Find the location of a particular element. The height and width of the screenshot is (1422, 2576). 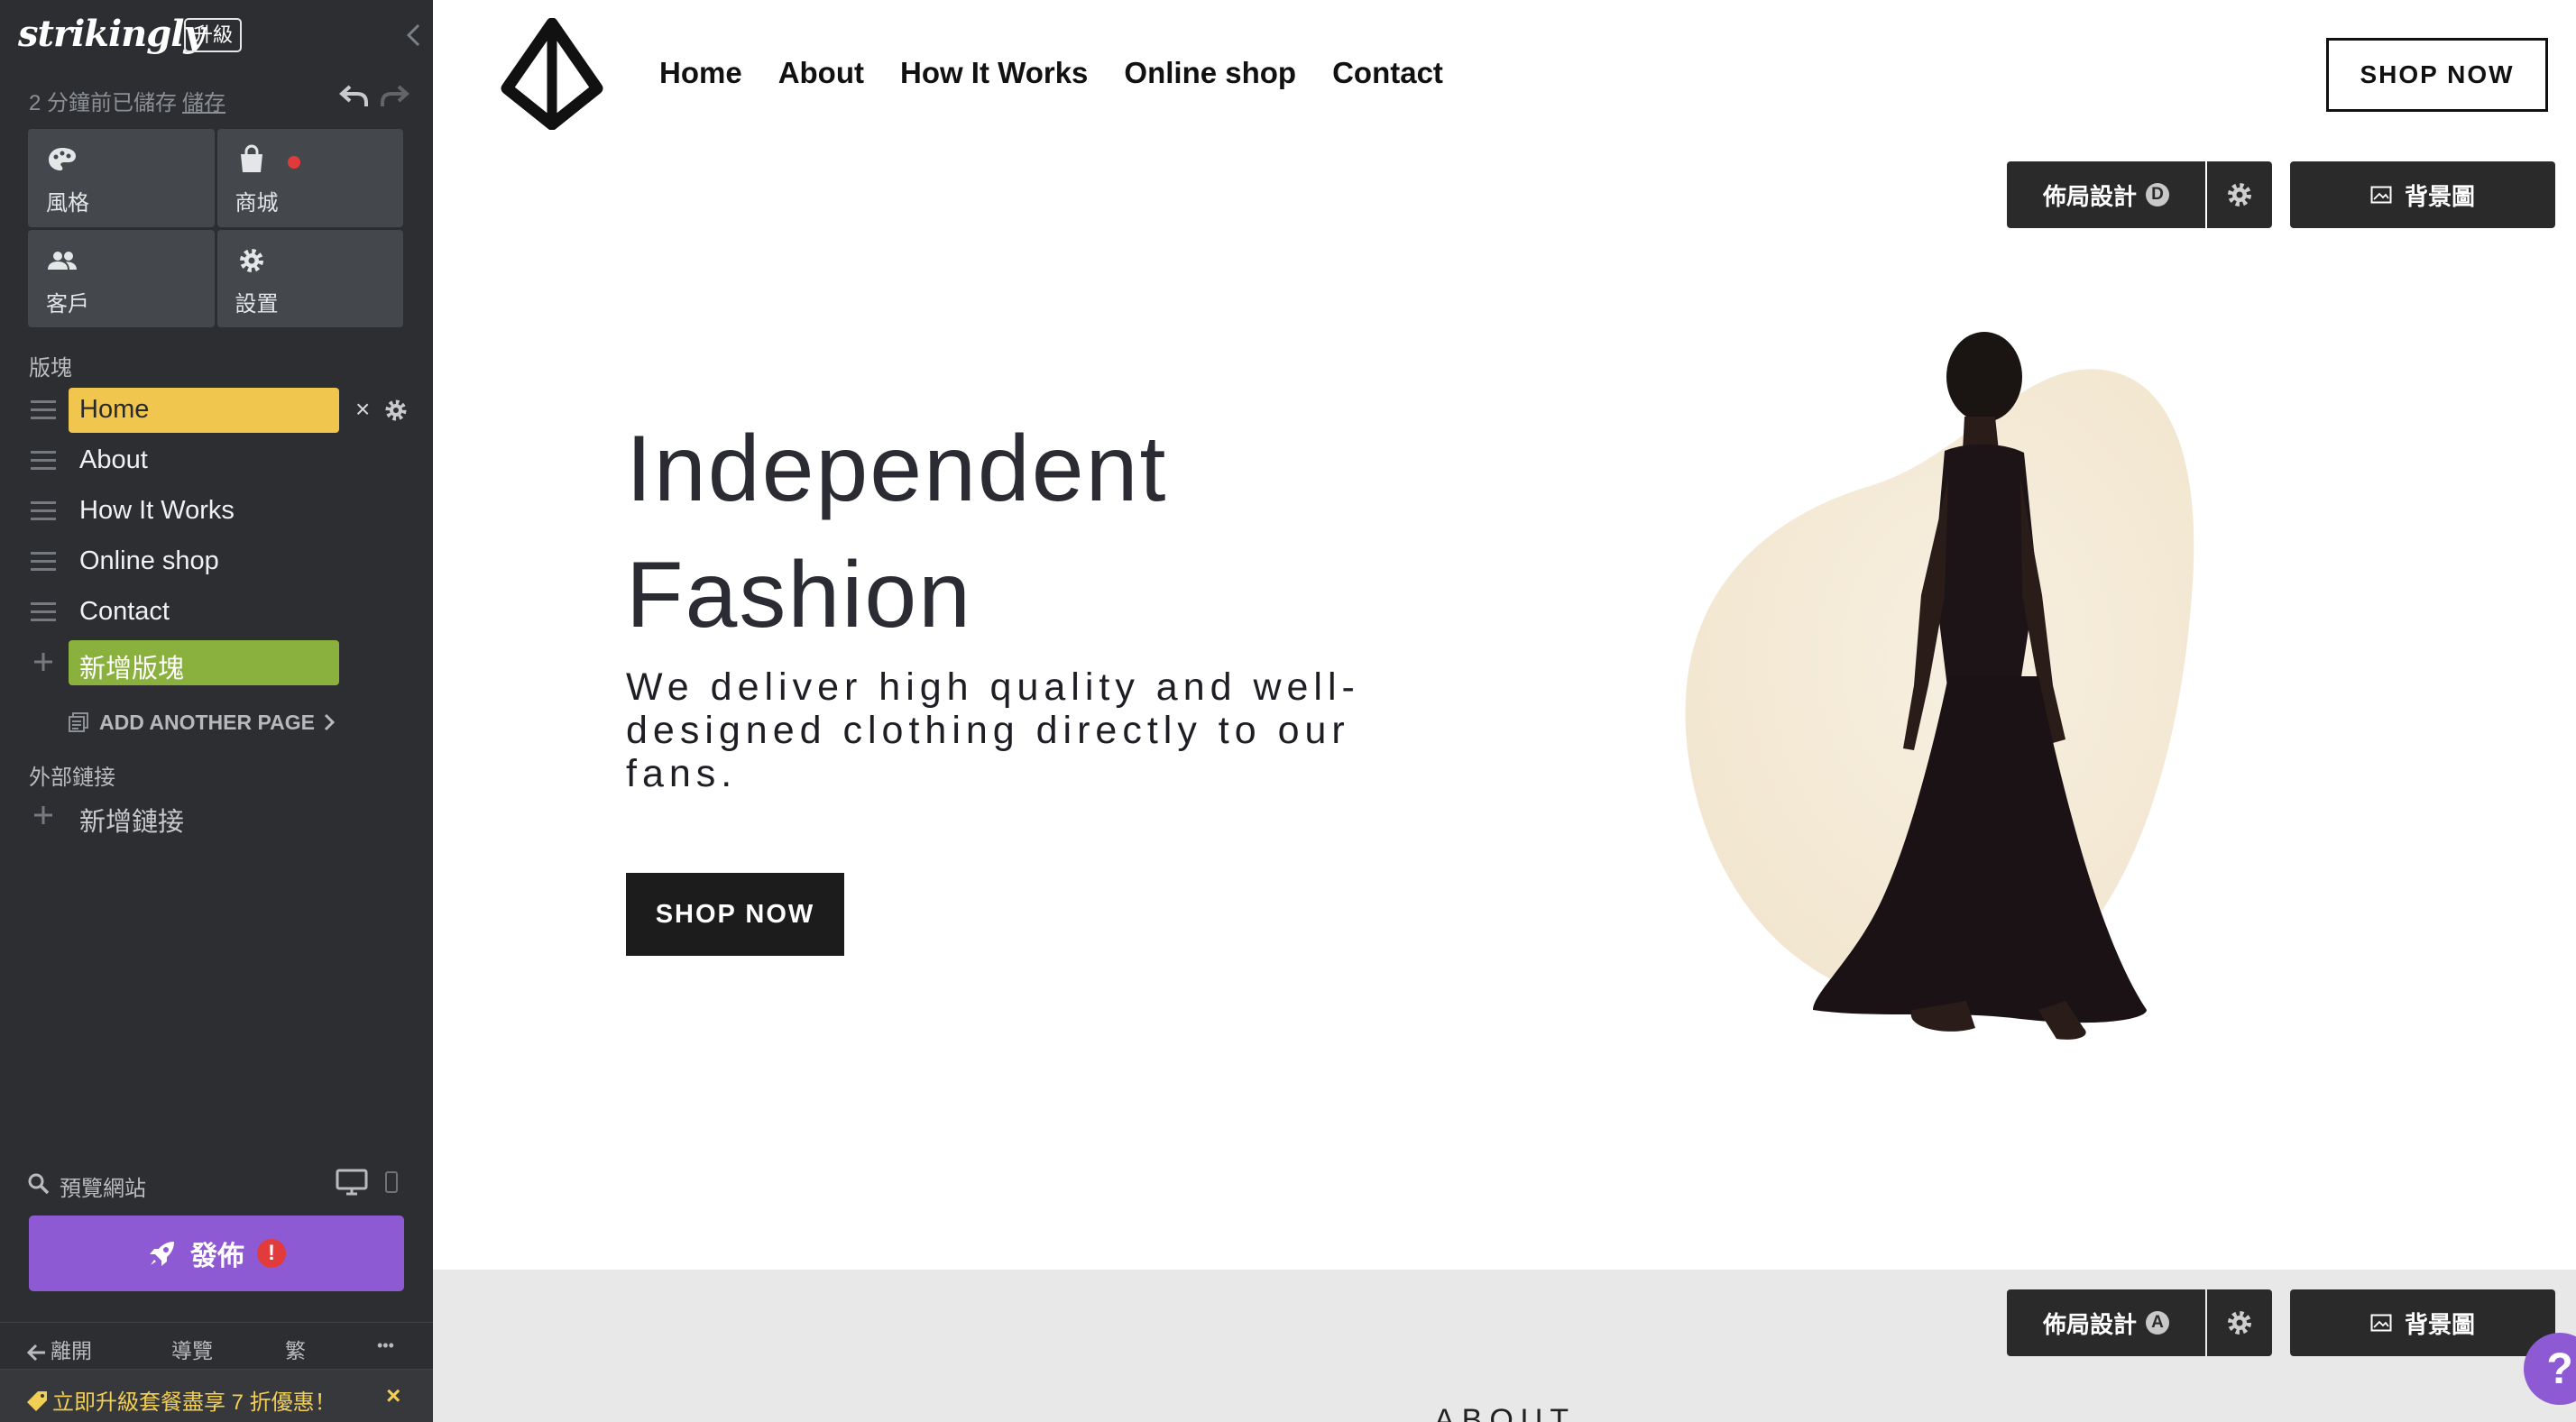

section-item-online-shop: Online shop is located at coordinates (217, 560).